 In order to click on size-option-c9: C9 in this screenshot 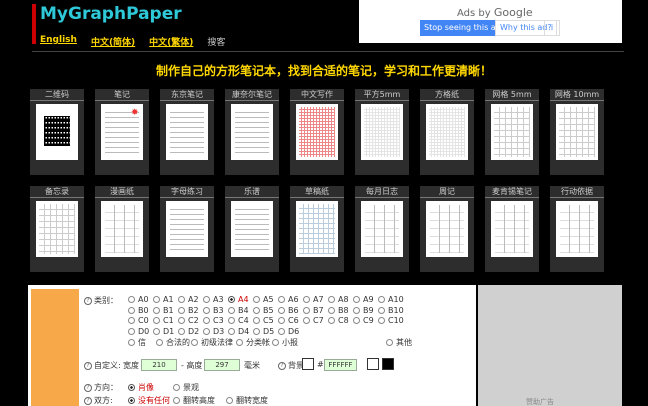, I will do `click(363, 320)`.